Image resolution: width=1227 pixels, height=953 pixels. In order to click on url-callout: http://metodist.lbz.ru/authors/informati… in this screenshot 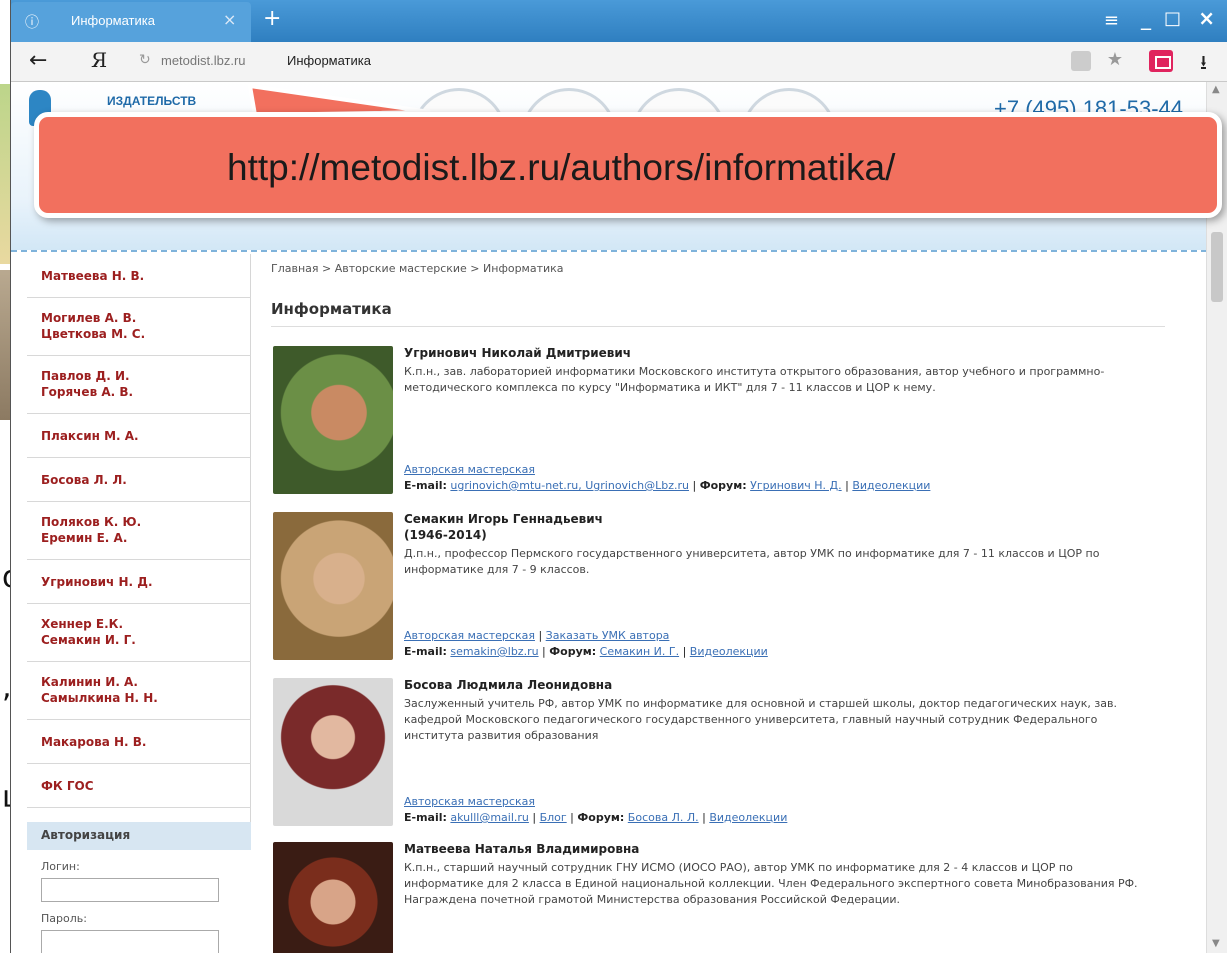, I will do `click(628, 165)`.